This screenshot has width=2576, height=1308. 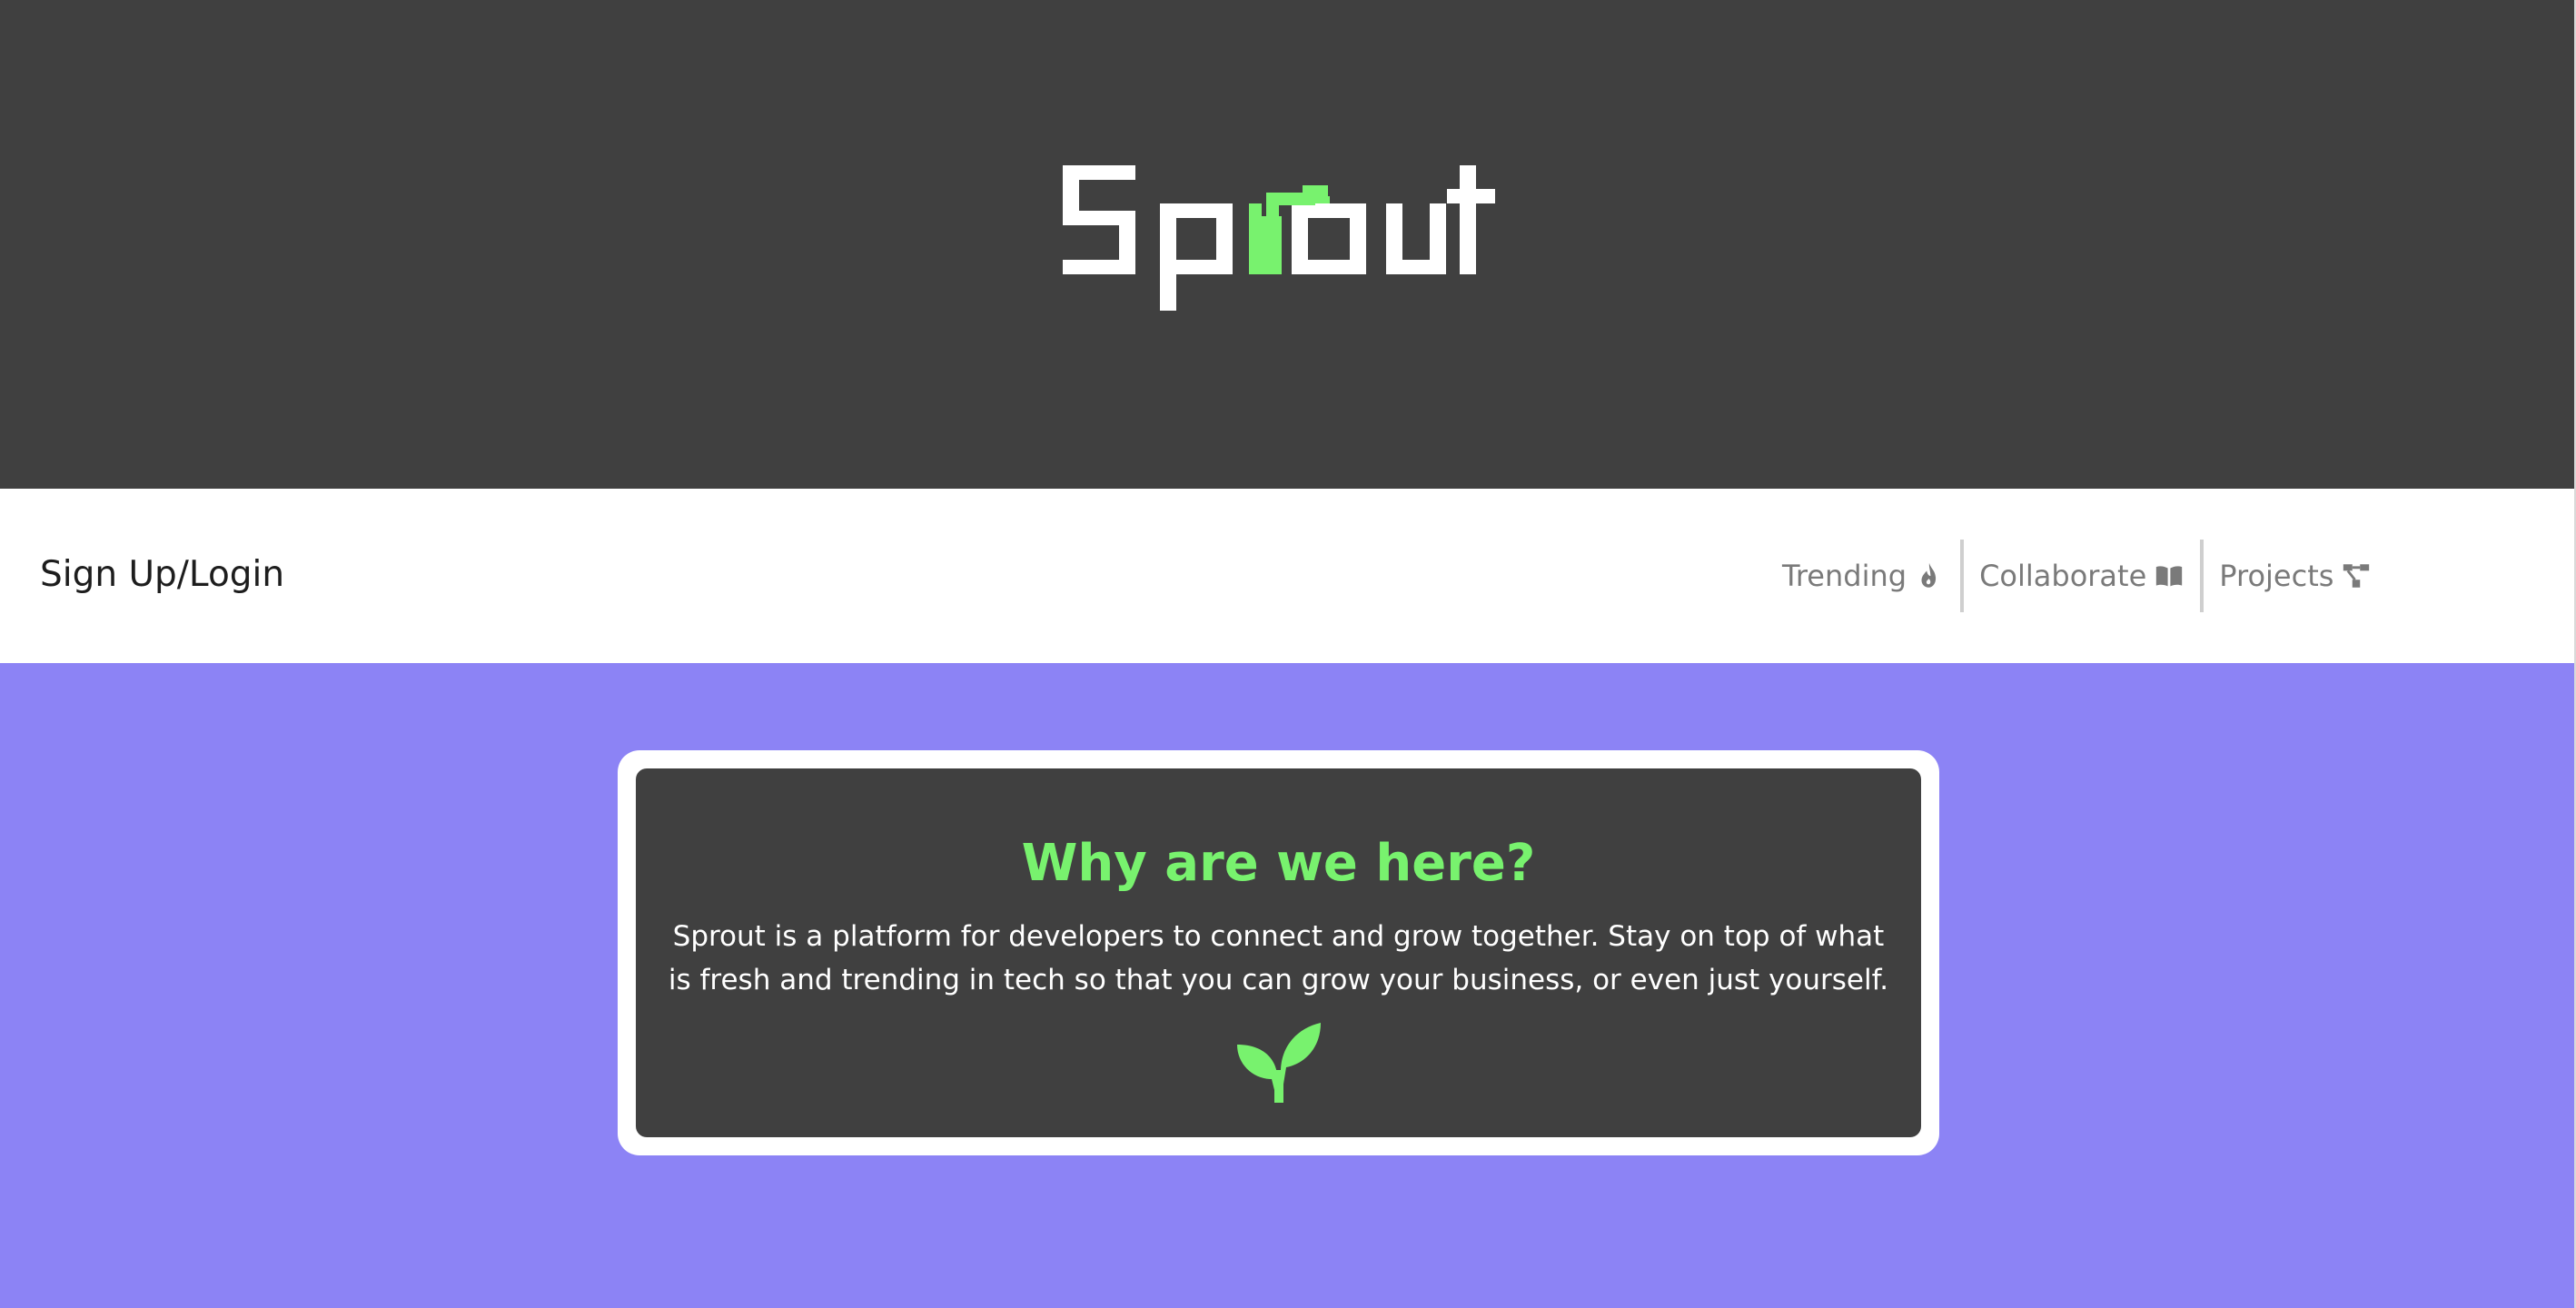 What do you see at coordinates (1844, 576) in the screenshot?
I see `nav-link-trending-label: Trending` at bounding box center [1844, 576].